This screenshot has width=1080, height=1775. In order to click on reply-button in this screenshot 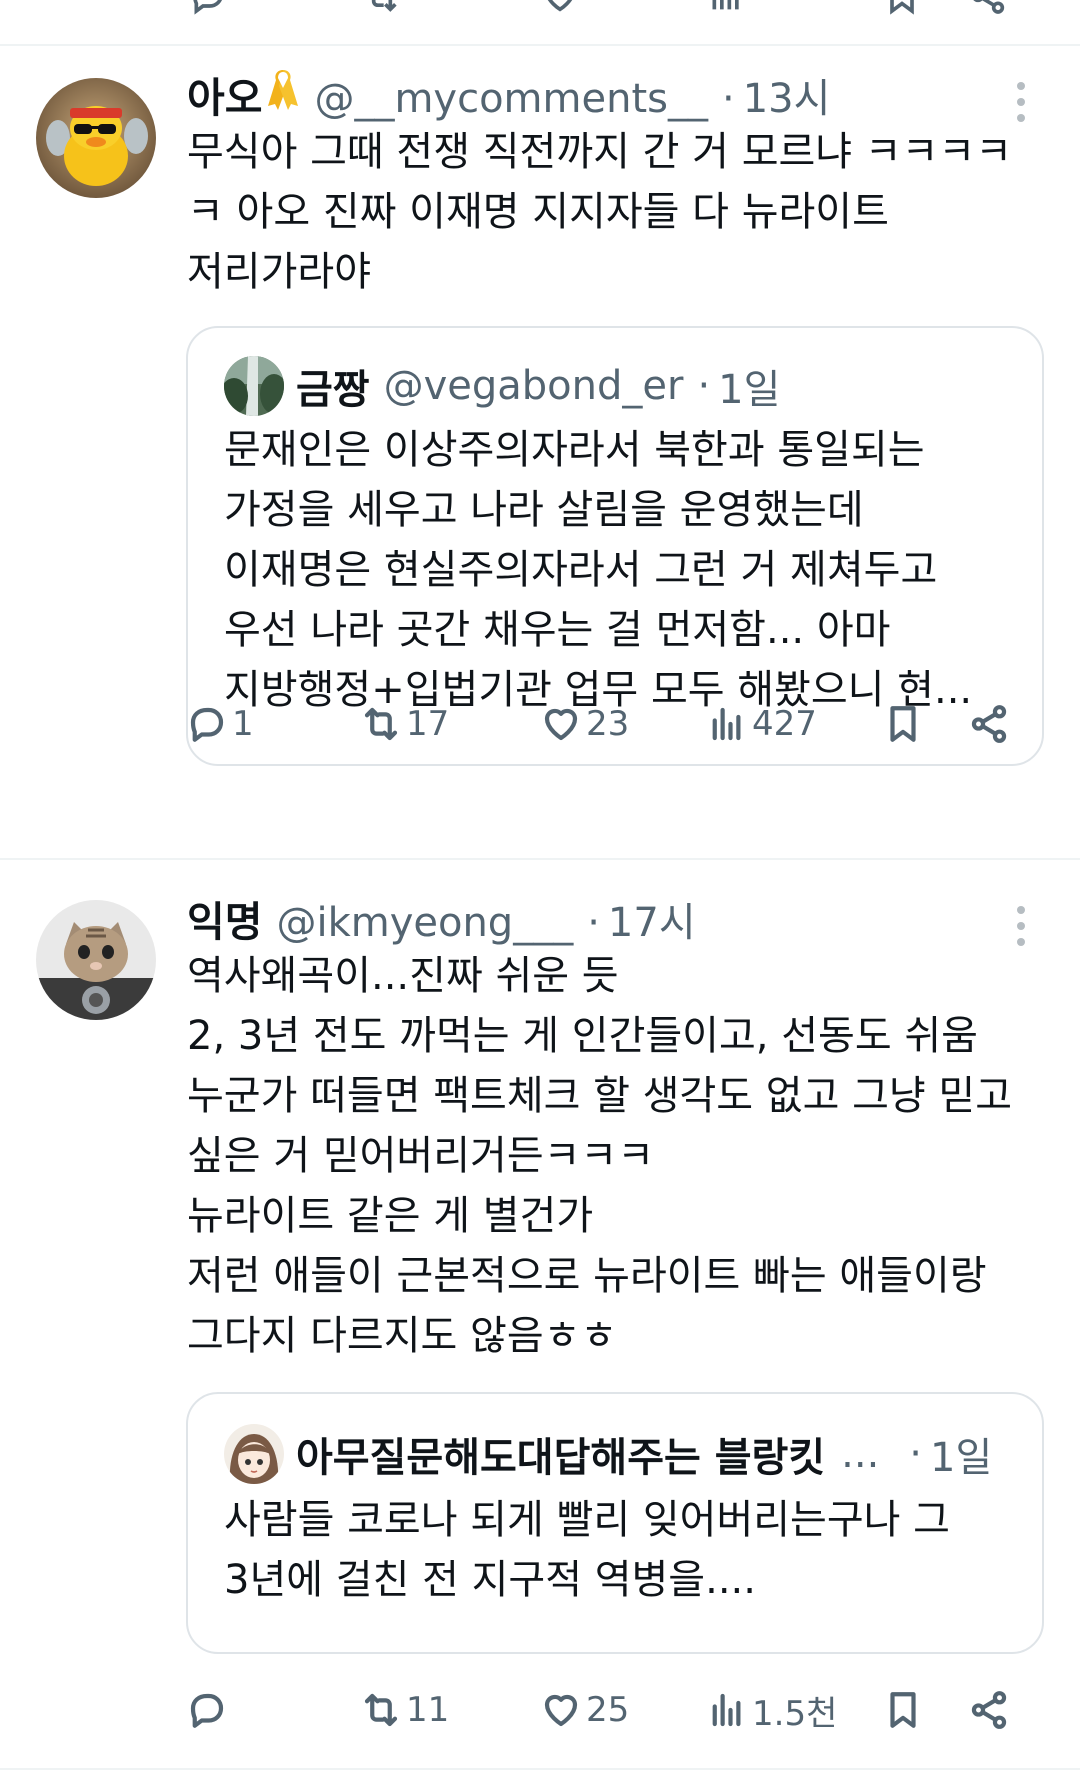, I will do `click(209, 1710)`.